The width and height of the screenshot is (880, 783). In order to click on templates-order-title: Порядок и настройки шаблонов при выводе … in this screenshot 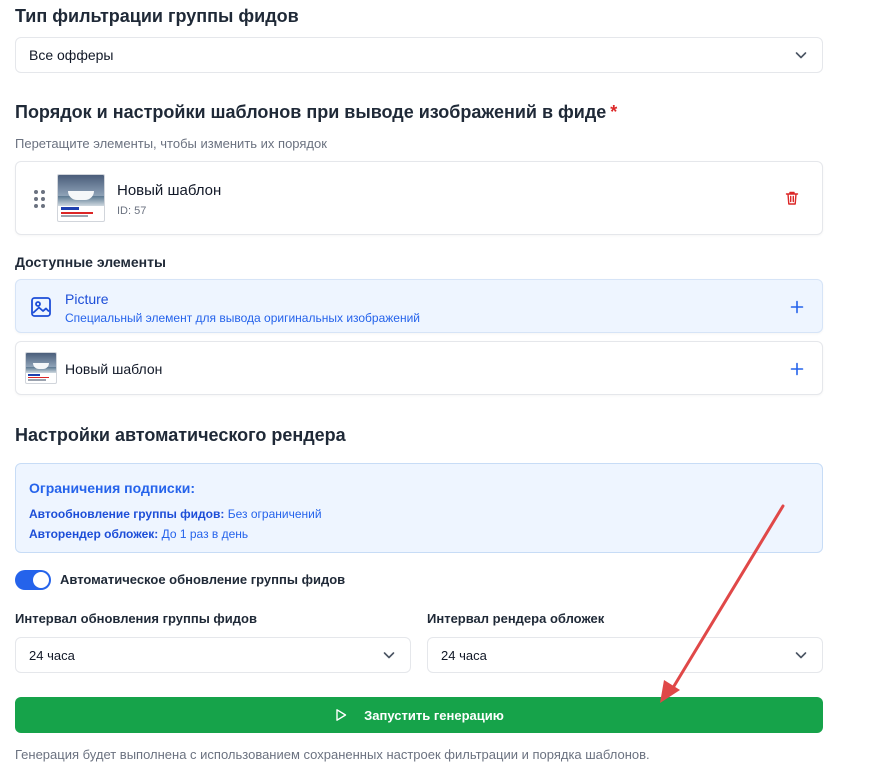, I will do `click(316, 112)`.